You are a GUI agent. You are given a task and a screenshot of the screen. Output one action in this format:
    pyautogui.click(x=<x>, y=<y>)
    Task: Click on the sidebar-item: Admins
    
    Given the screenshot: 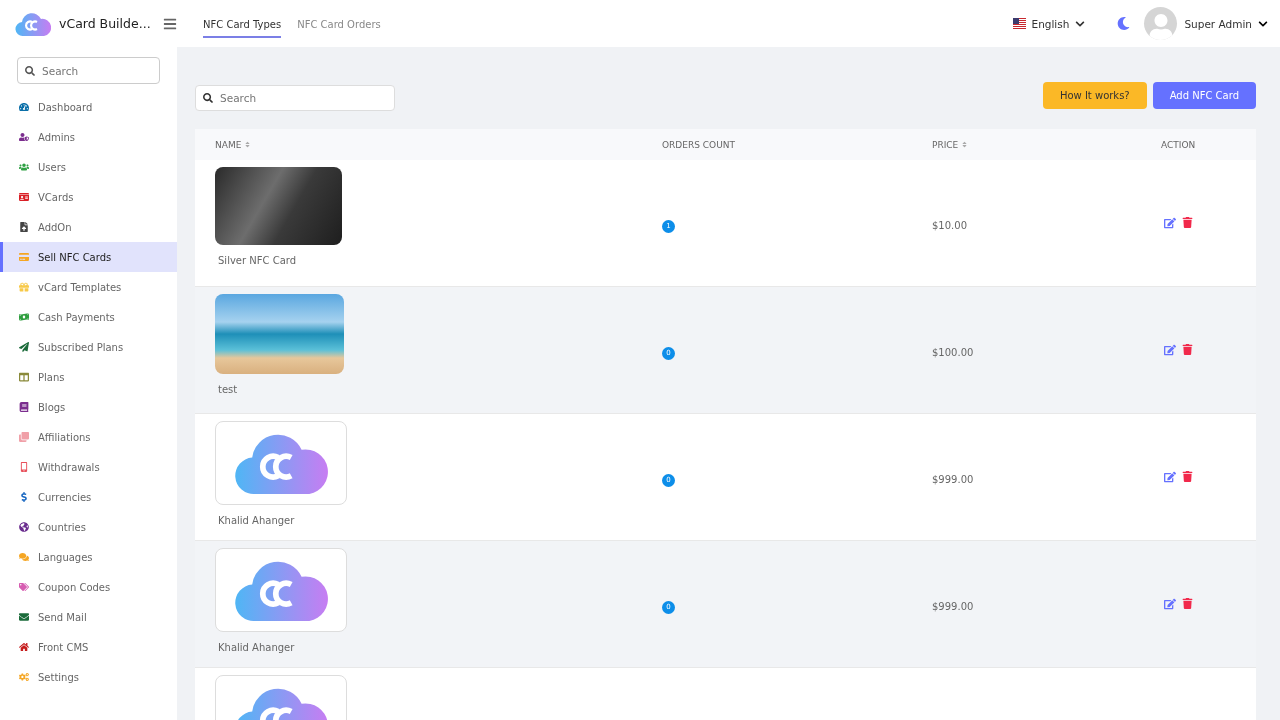 What is the action you would take?
    pyautogui.click(x=88, y=137)
    